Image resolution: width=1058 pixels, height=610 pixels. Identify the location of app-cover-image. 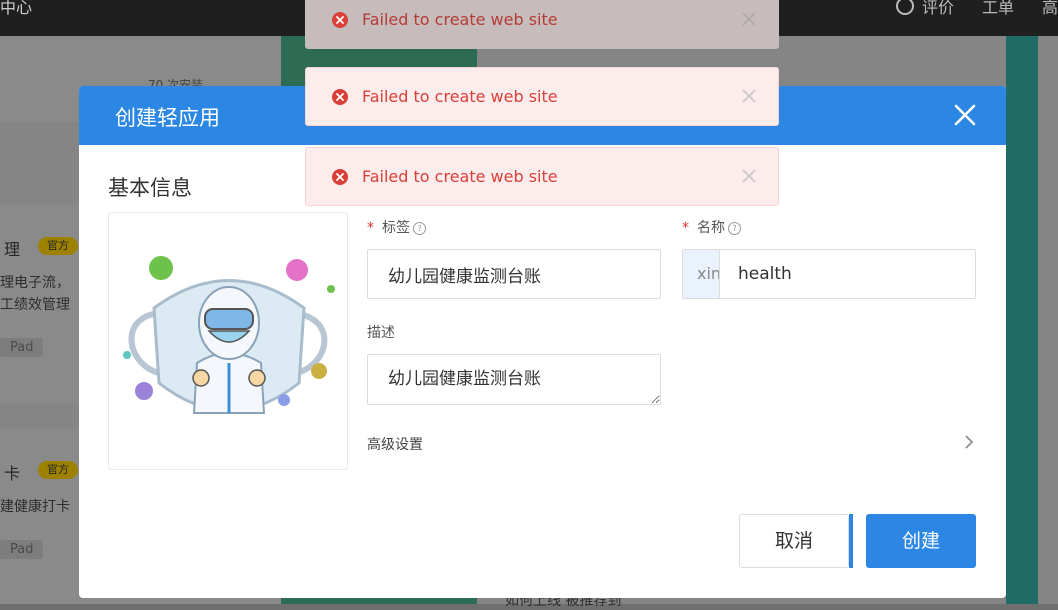
(228, 341).